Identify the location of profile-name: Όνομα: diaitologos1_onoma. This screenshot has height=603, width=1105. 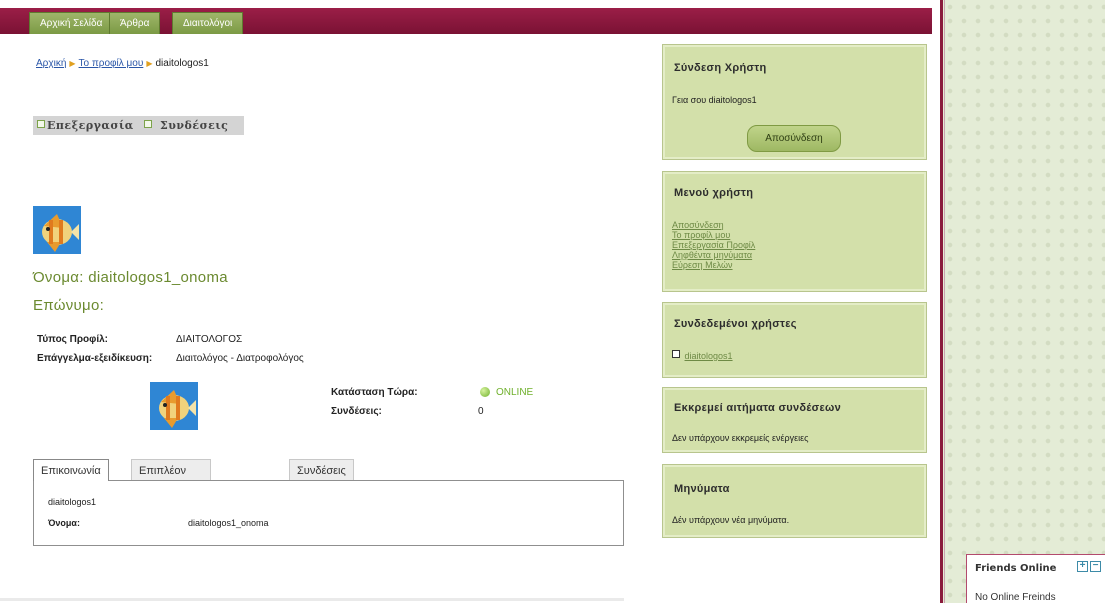
(130, 277).